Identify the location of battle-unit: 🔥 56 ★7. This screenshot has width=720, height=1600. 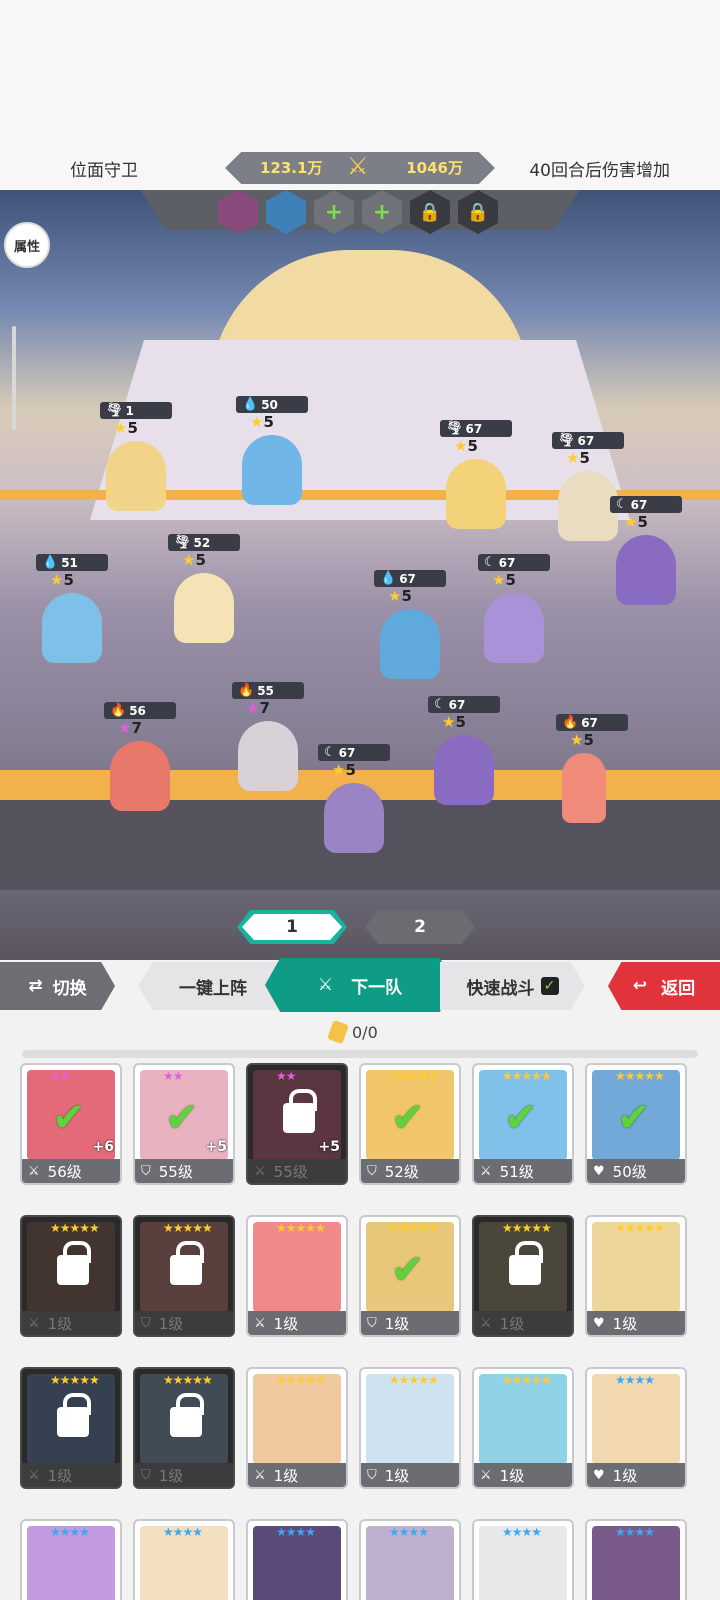
(144, 756).